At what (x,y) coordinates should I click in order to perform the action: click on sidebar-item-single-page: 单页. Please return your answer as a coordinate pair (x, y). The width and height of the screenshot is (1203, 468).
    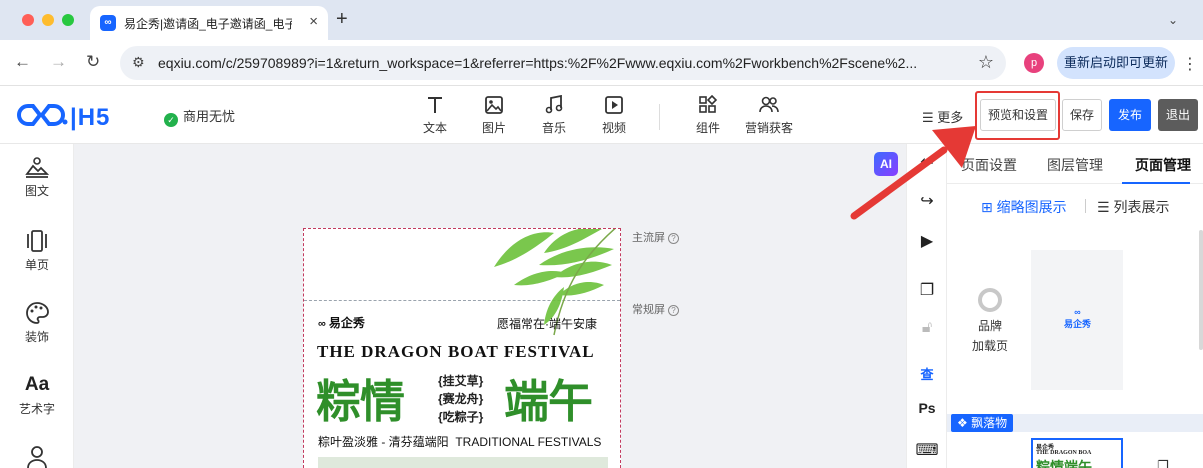
    Looking at the image, I should click on (37, 251).